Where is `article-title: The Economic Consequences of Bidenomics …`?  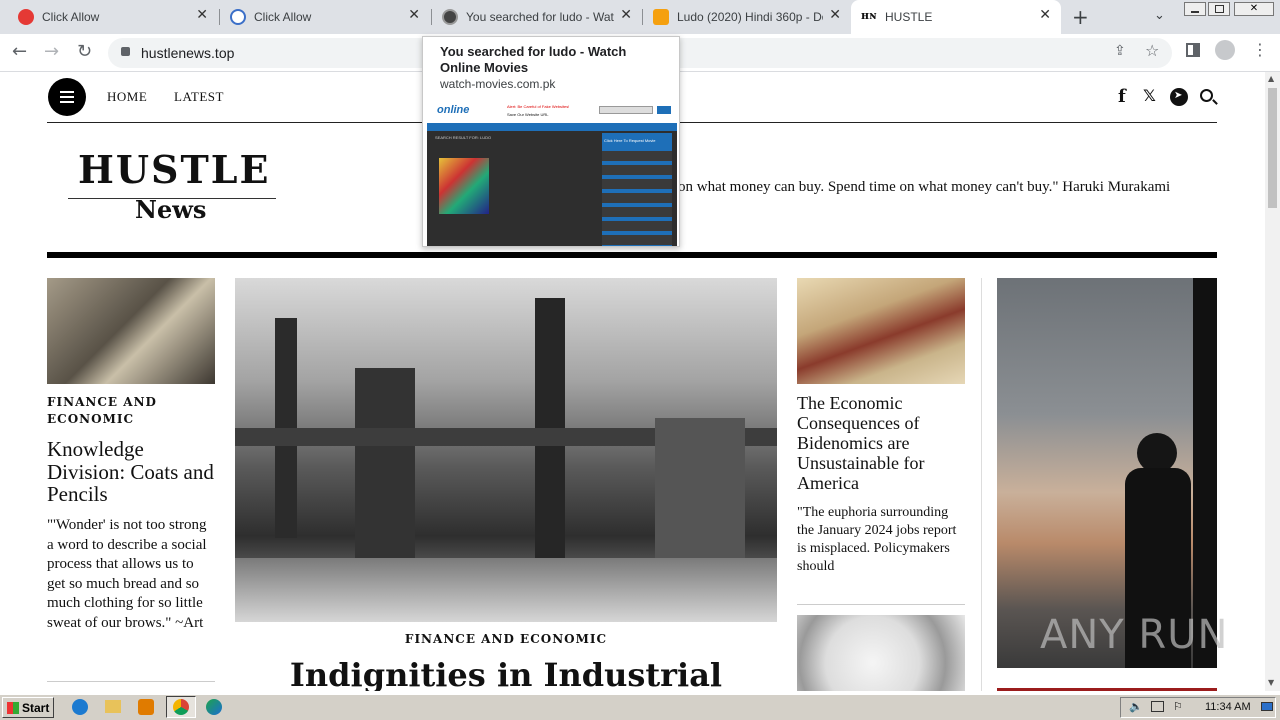
article-title: The Economic Consequences of Bidenomics … is located at coordinates (881, 443).